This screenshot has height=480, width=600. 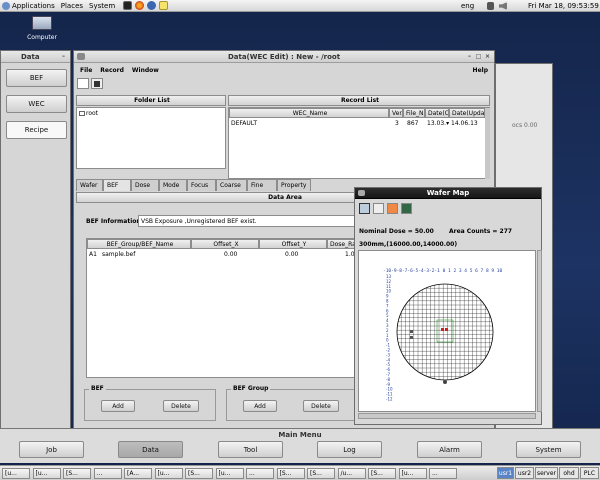 What do you see at coordinates (86, 70) in the screenshot?
I see `file-menu: File` at bounding box center [86, 70].